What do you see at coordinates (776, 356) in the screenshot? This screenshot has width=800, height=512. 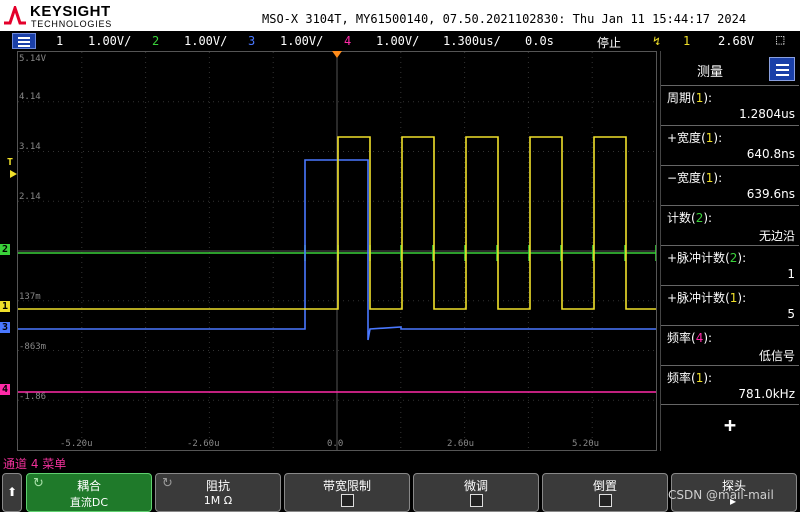 I see `measurement-value: 低信号` at bounding box center [776, 356].